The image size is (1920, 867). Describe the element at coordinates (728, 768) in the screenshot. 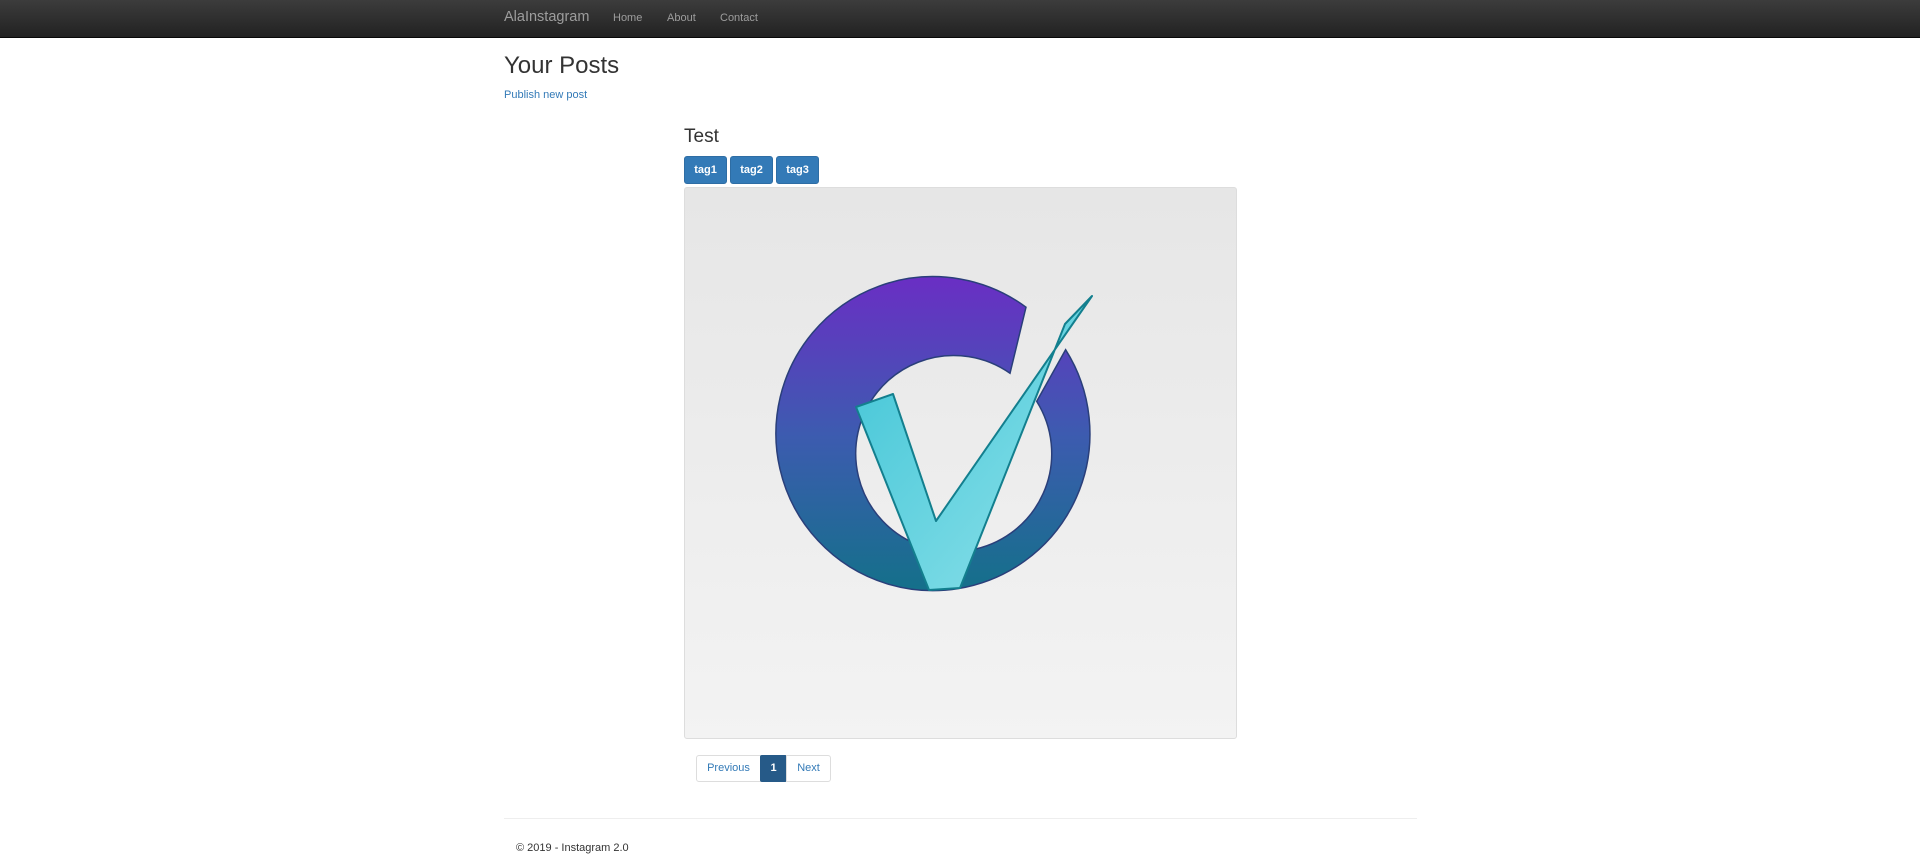

I see `pagination-previous: Previous` at that location.